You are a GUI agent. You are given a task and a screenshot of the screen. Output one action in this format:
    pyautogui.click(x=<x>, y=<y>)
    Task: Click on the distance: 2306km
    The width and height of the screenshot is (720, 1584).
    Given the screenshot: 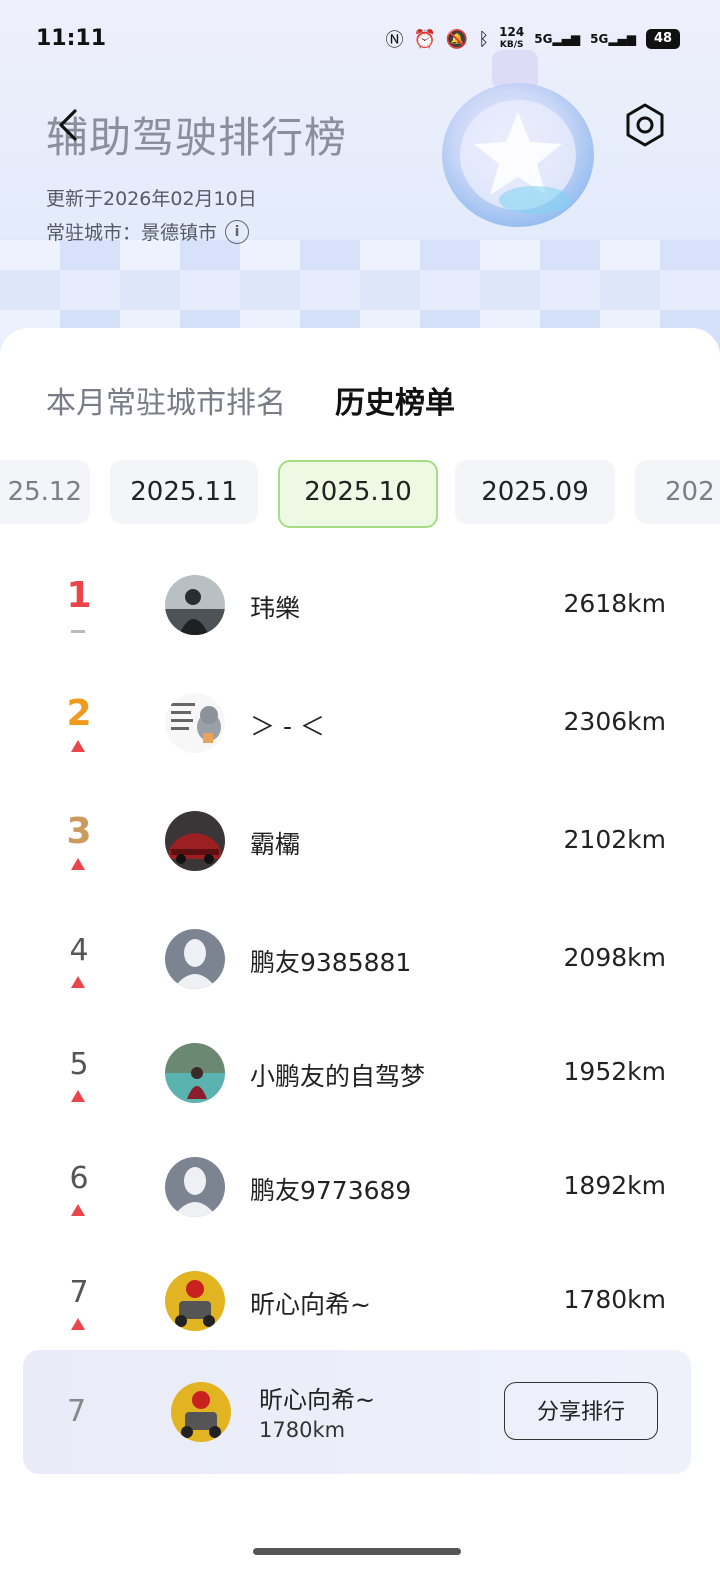 What is the action you would take?
    pyautogui.click(x=614, y=721)
    